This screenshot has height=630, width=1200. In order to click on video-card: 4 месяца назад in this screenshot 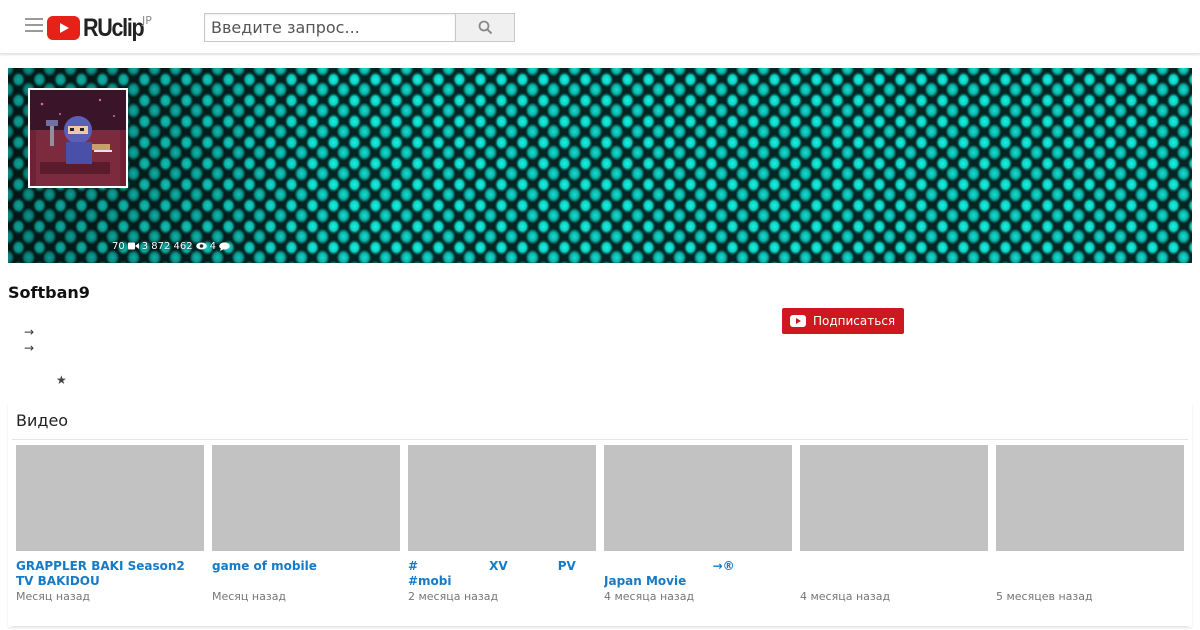, I will do `click(894, 524)`.